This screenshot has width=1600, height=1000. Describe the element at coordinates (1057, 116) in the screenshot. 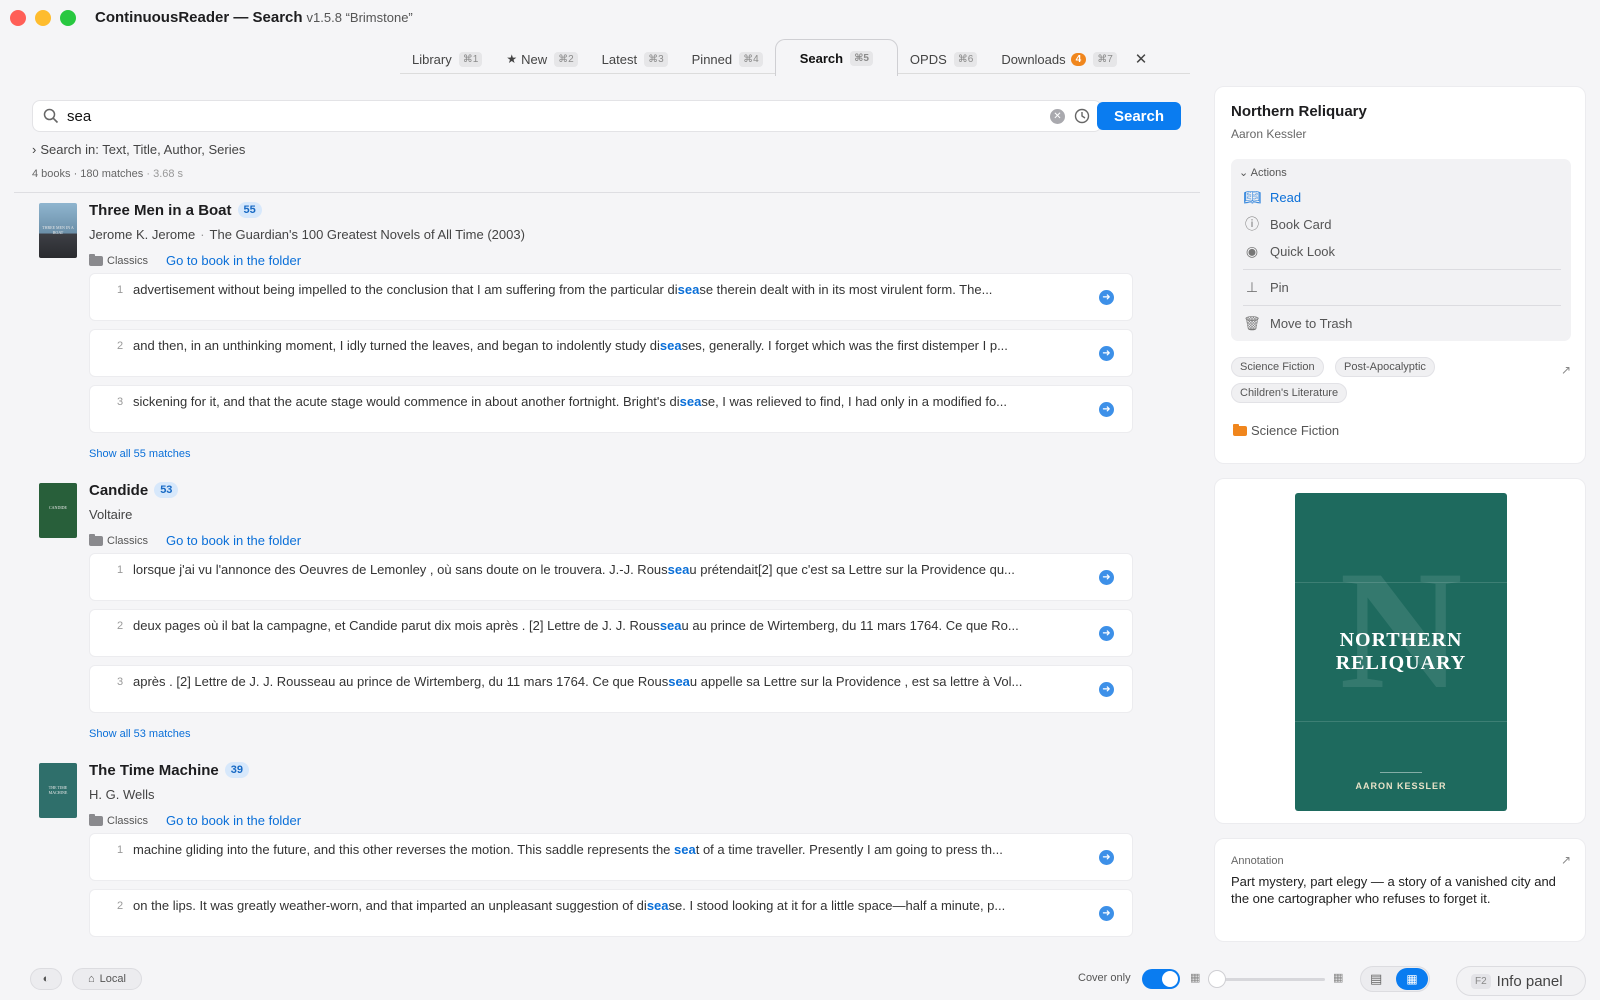

I see `clear-search-icon: ✕` at that location.